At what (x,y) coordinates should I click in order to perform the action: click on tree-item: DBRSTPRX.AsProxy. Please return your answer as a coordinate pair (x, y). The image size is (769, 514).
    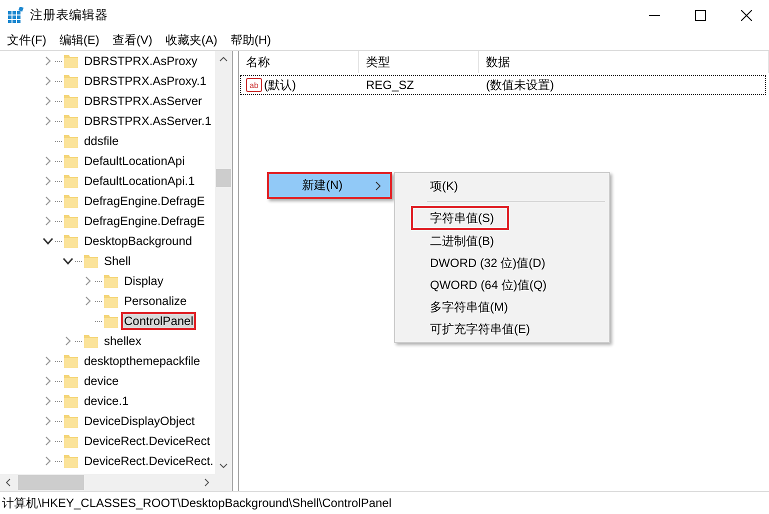
    Looking at the image, I should click on (140, 61).